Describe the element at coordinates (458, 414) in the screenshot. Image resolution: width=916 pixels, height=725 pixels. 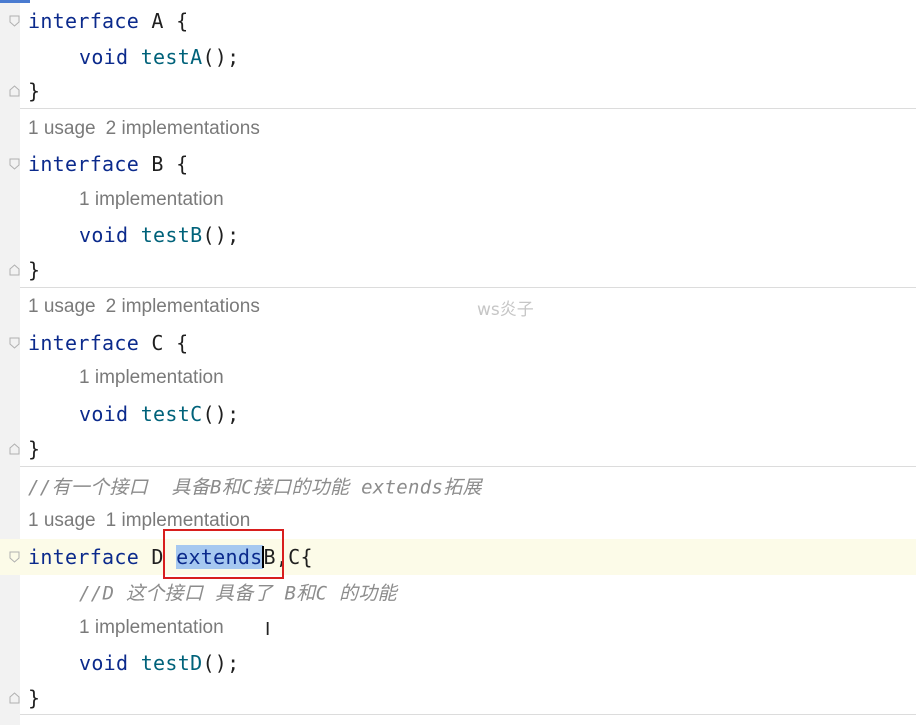
I see `code-line: void testC();` at that location.